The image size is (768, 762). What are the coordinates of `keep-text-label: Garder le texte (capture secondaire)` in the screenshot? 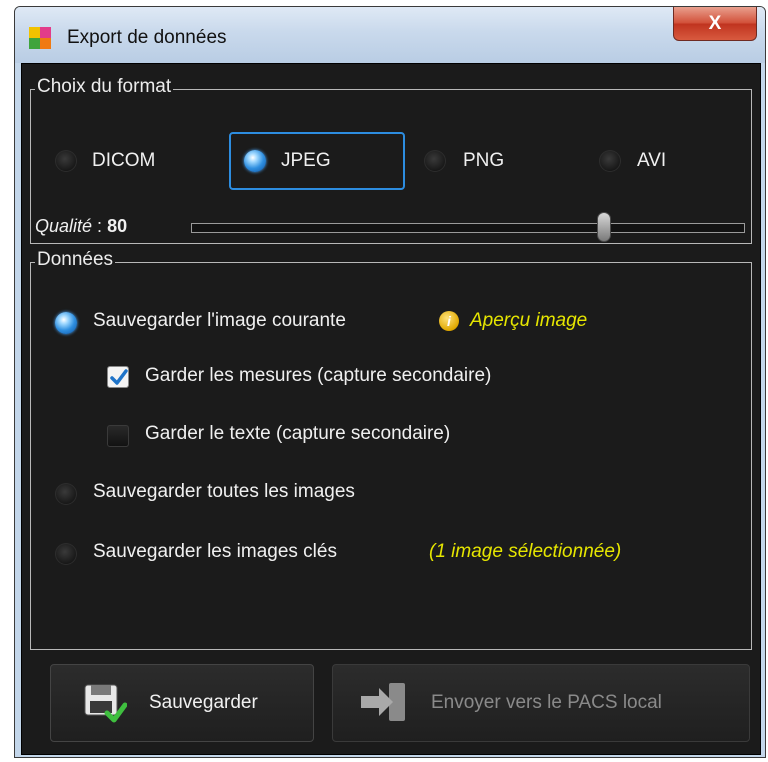 It's located at (298, 433).